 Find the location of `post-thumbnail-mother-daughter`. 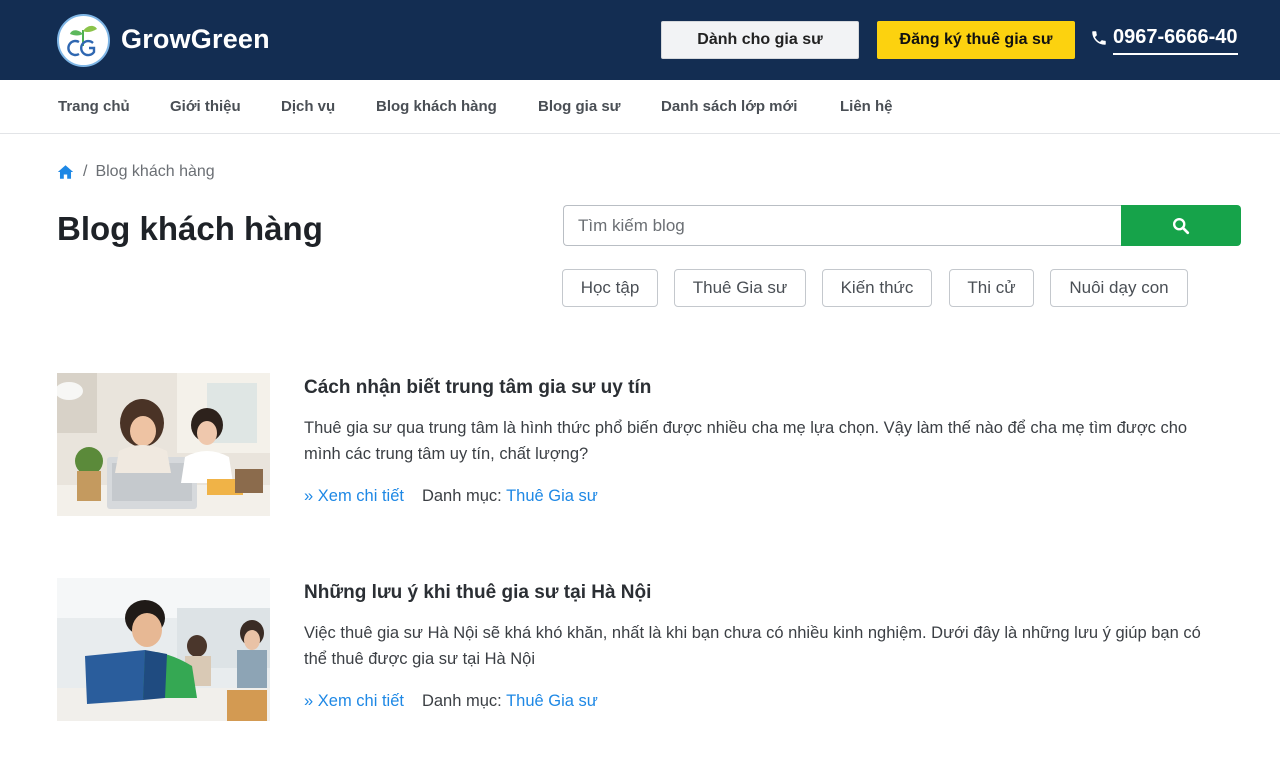

post-thumbnail-mother-daughter is located at coordinates (163, 444).